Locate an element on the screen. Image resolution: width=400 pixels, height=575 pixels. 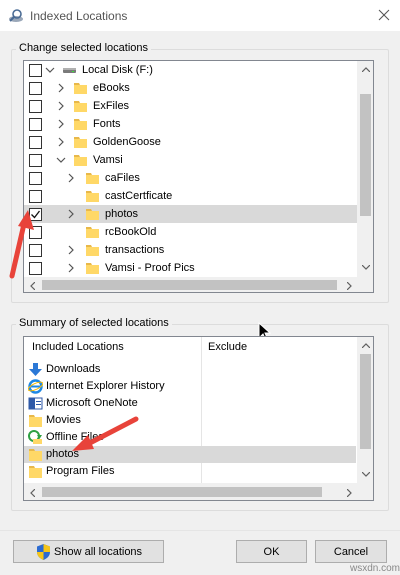
list-item-label: Downloads is located at coordinates (73, 369).